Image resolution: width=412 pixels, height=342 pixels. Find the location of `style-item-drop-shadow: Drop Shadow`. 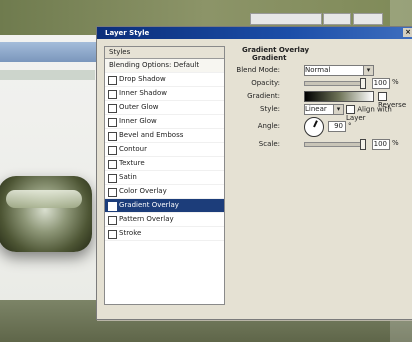

style-item-drop-shadow: Drop Shadow is located at coordinates (164, 80).